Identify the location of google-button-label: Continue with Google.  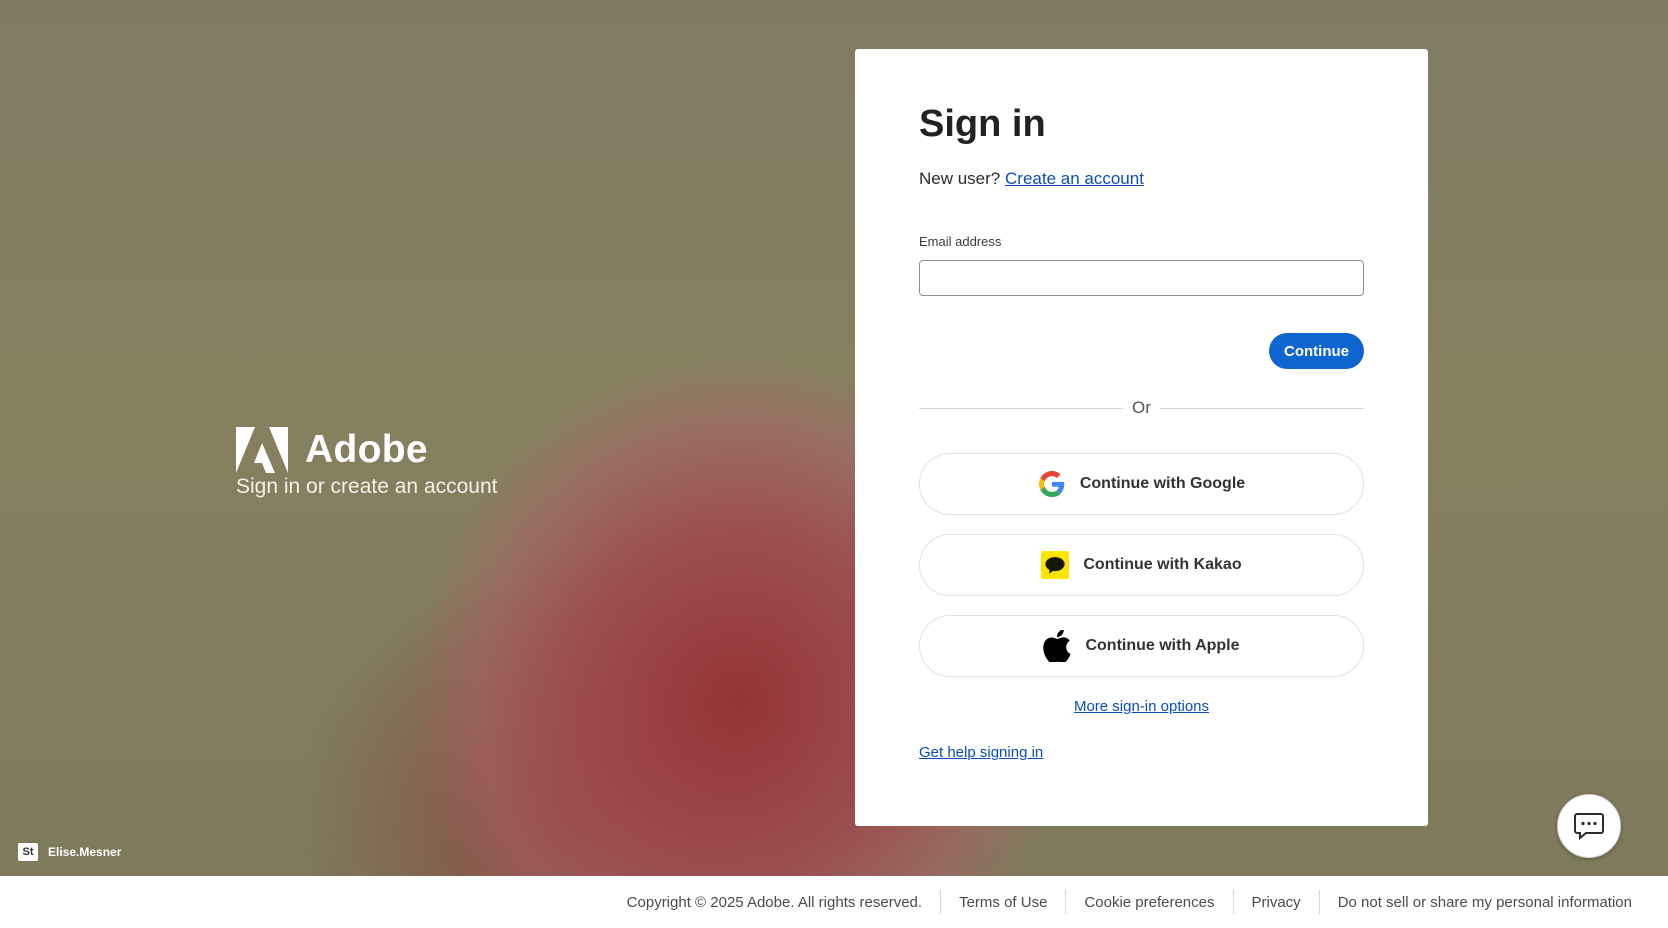
(1162, 483).